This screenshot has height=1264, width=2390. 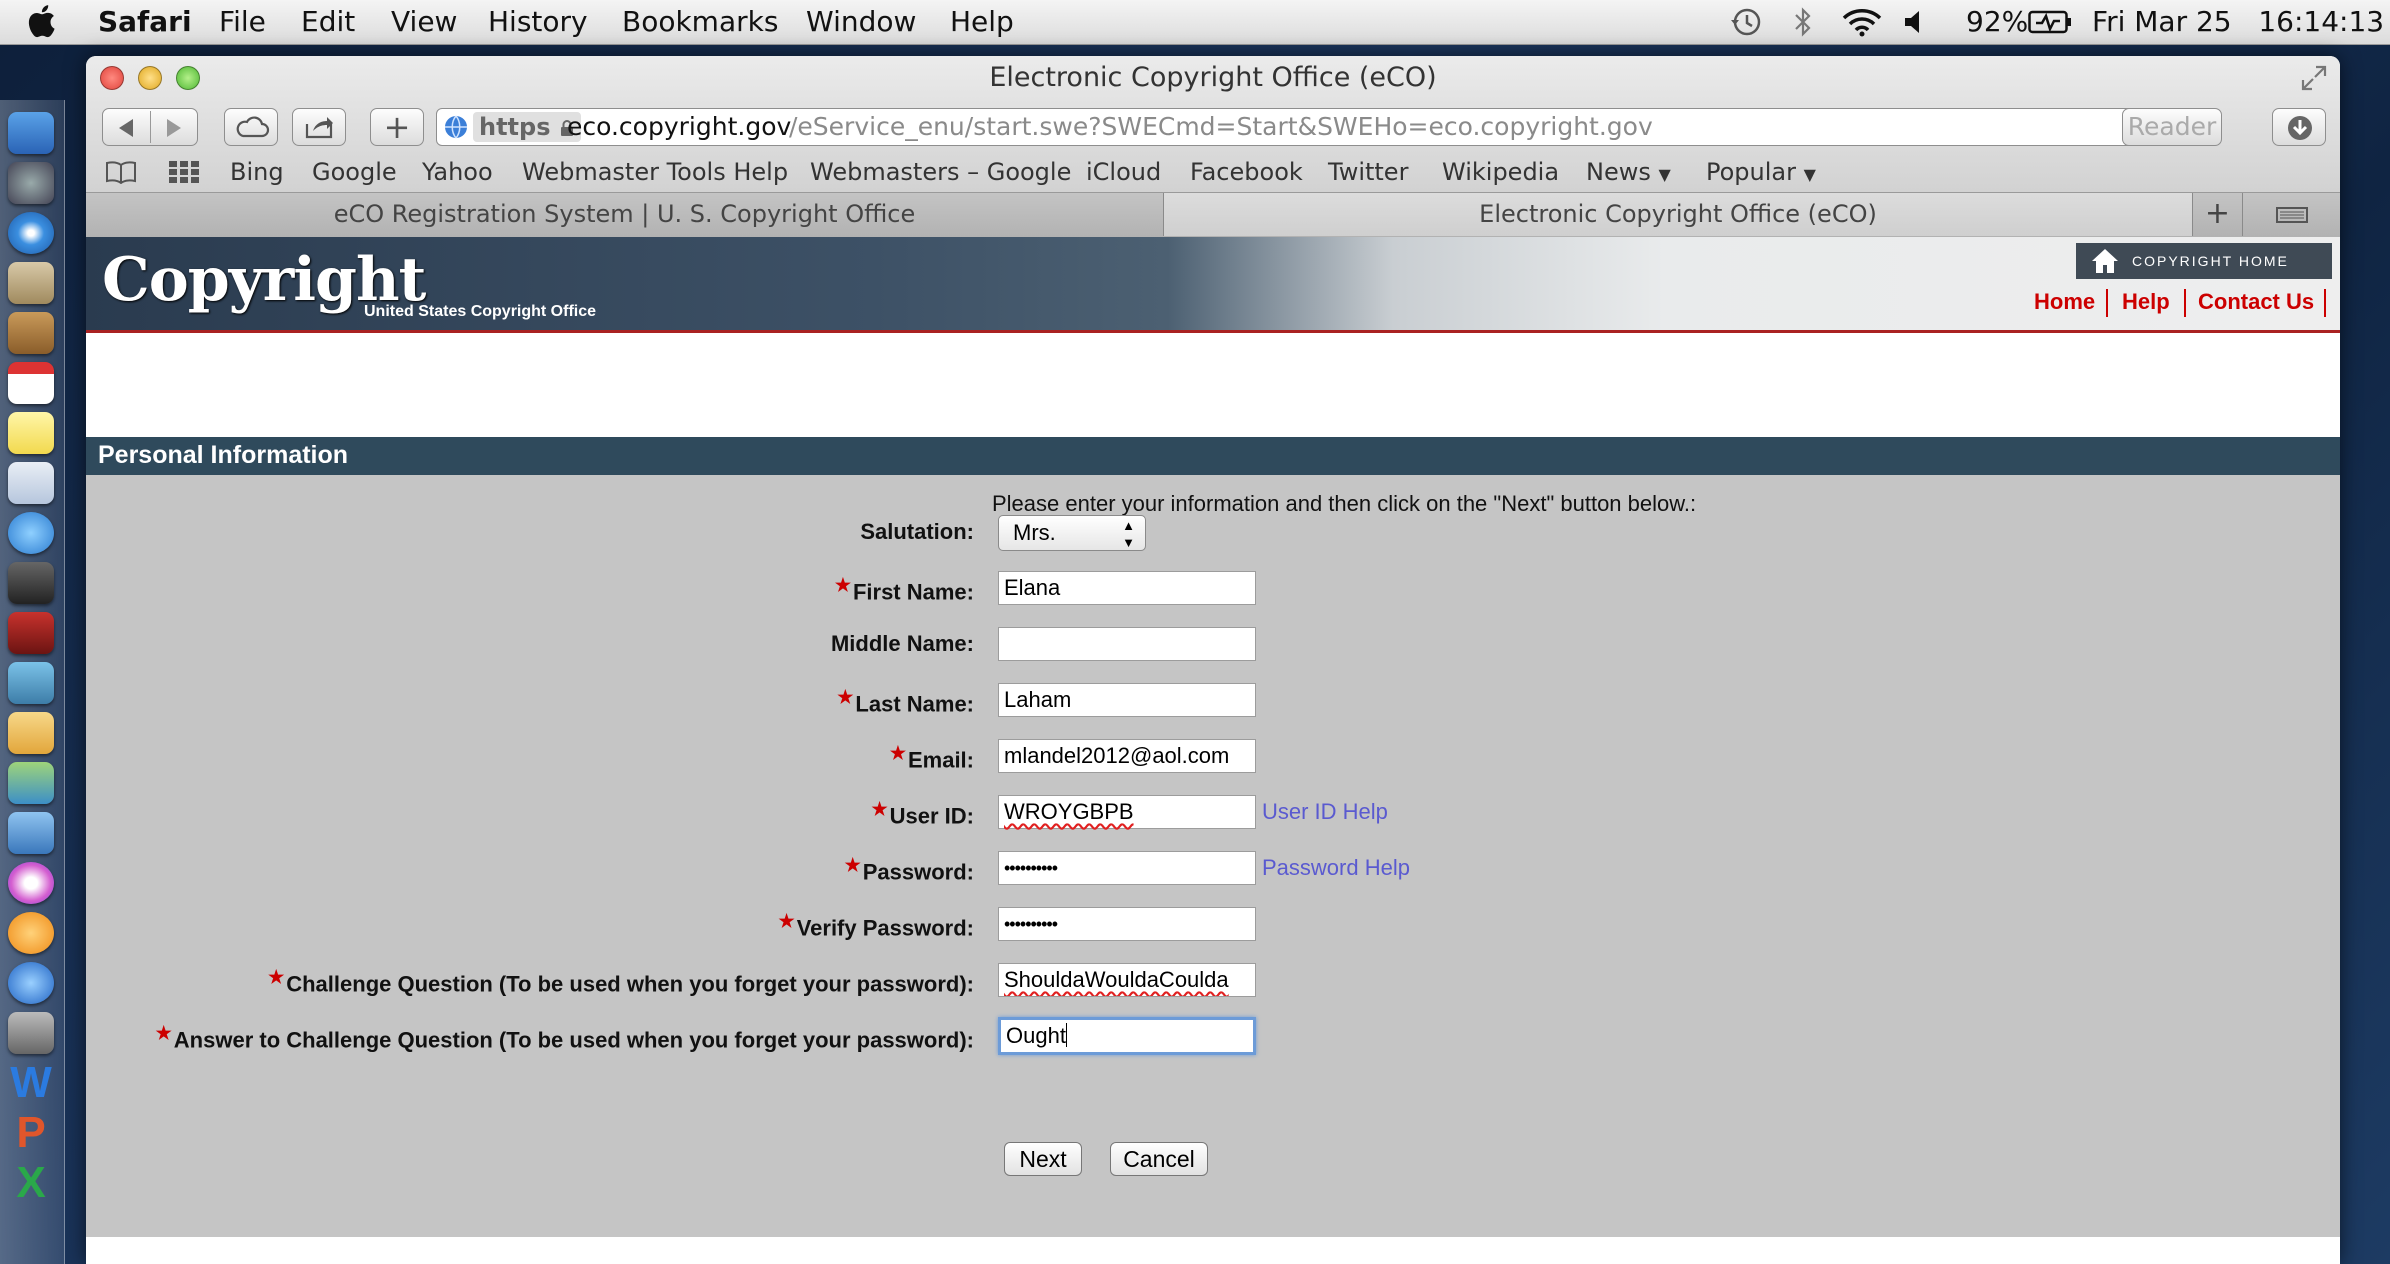 I want to click on password-help-link: Password Help, so click(x=1336, y=868).